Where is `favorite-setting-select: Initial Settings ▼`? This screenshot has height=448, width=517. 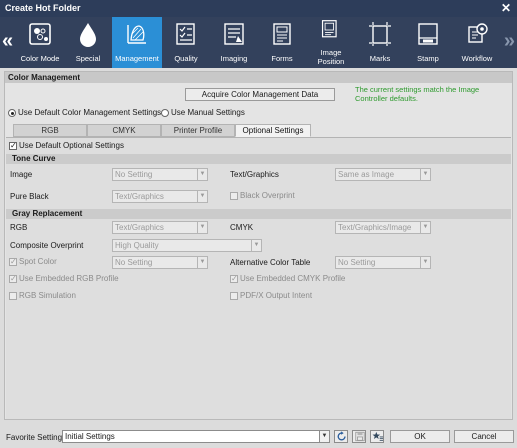 favorite-setting-select: Initial Settings ▼ is located at coordinates (196, 436).